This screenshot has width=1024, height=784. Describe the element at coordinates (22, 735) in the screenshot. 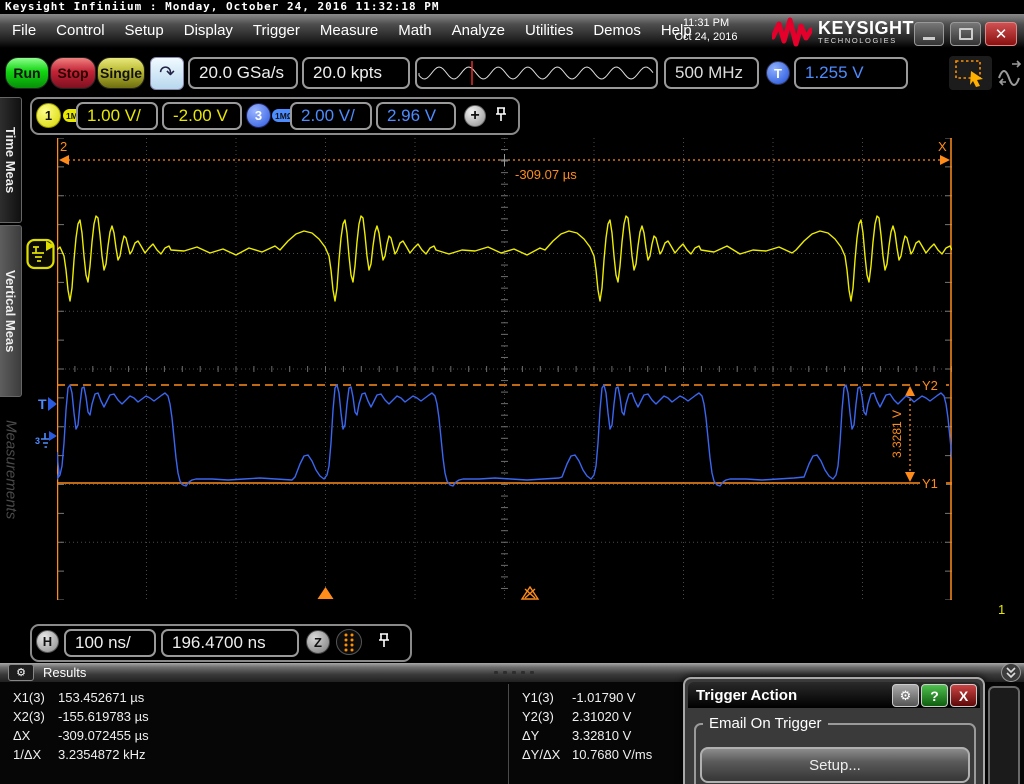

I see `result-label: ΔX` at that location.